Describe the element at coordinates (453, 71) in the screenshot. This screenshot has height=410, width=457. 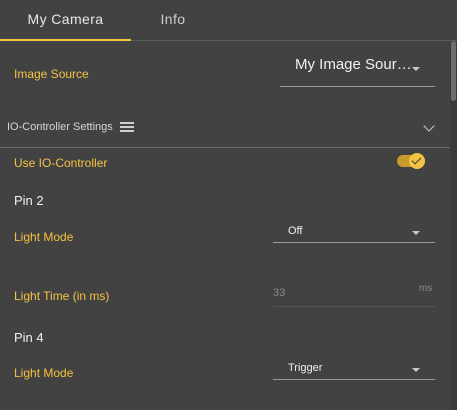
I see `scrollbar-thumb` at that location.